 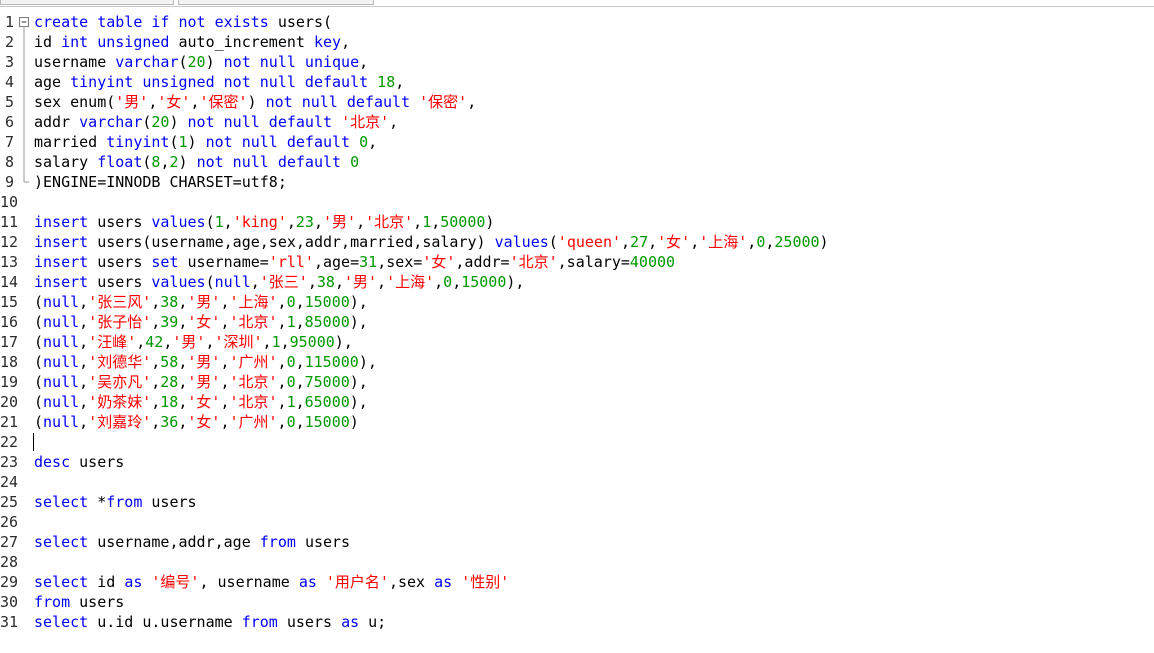 What do you see at coordinates (112, 342) in the screenshot?
I see `code-token: '汪峰'` at bounding box center [112, 342].